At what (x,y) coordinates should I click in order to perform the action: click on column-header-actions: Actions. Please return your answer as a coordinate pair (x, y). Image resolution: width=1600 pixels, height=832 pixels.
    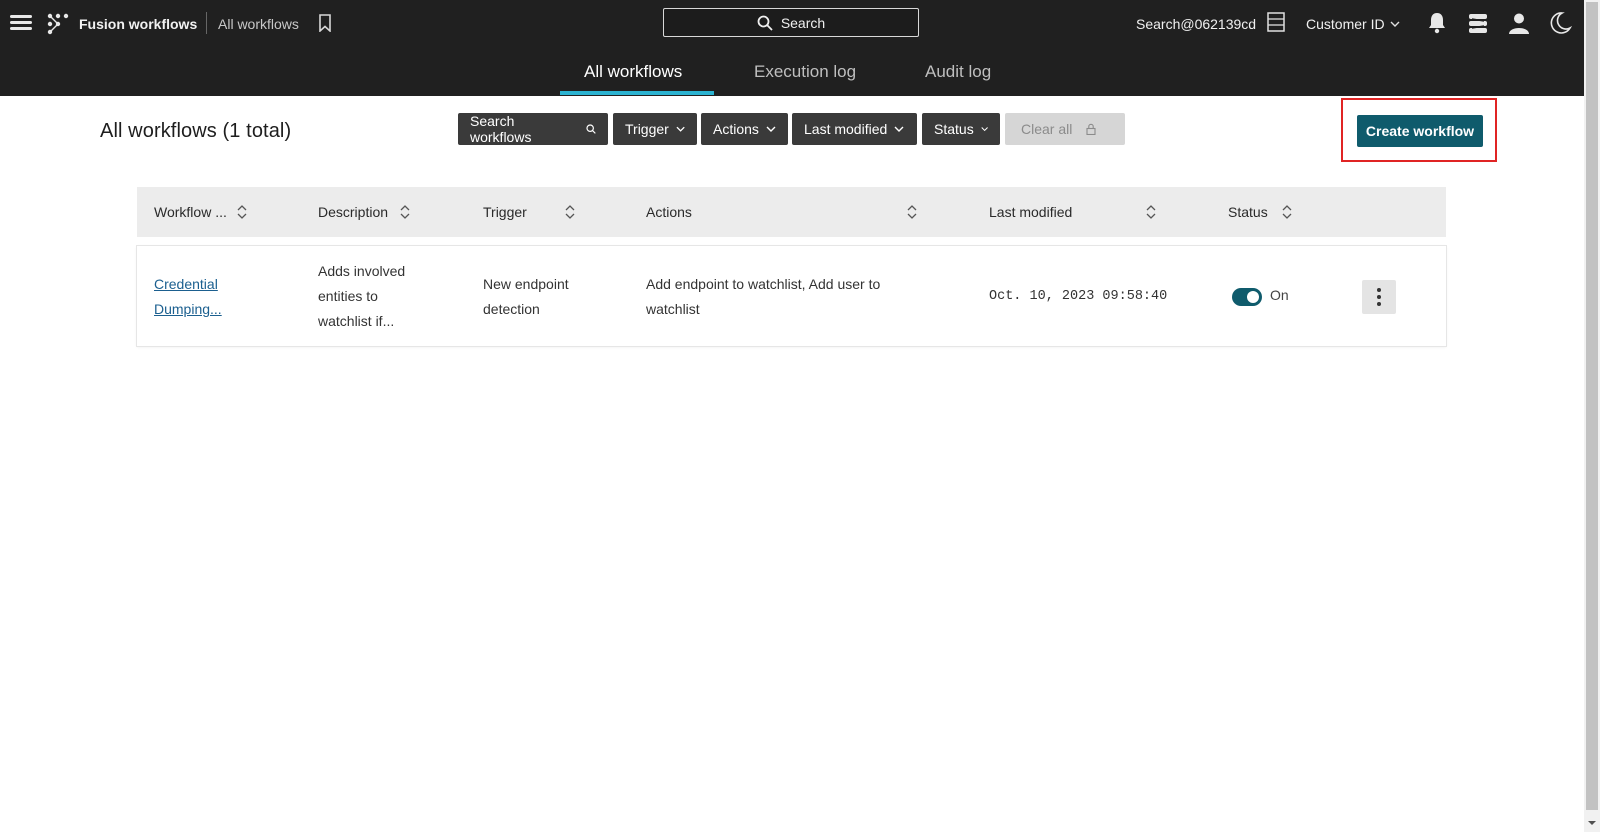
    Looking at the image, I should click on (669, 212).